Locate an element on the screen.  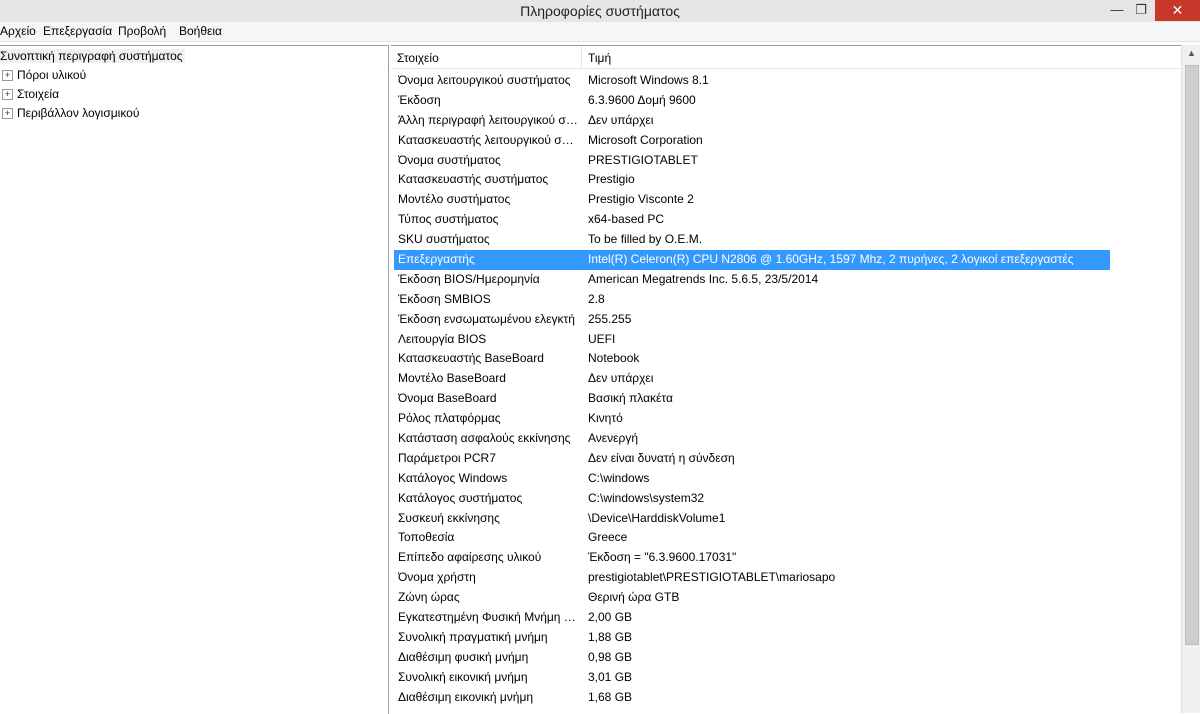
table-row: Μοντέλο BaseBoard Δεν υπάρχει is located at coordinates (786, 379).